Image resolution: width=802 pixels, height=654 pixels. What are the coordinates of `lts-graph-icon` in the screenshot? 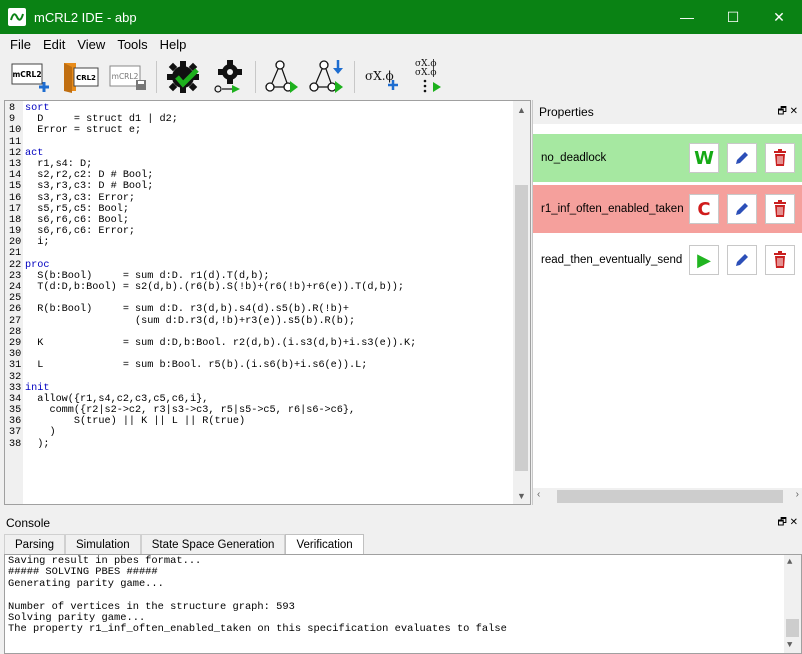 It's located at (281, 76).